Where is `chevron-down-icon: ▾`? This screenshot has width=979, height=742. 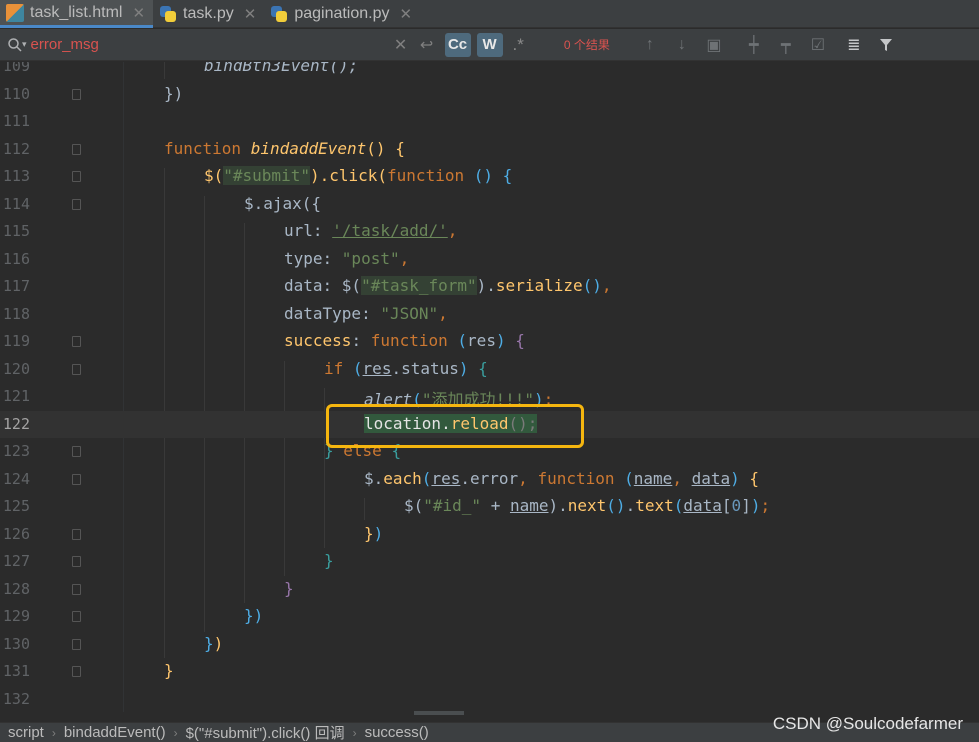
chevron-down-icon: ▾ is located at coordinates (24, 44).